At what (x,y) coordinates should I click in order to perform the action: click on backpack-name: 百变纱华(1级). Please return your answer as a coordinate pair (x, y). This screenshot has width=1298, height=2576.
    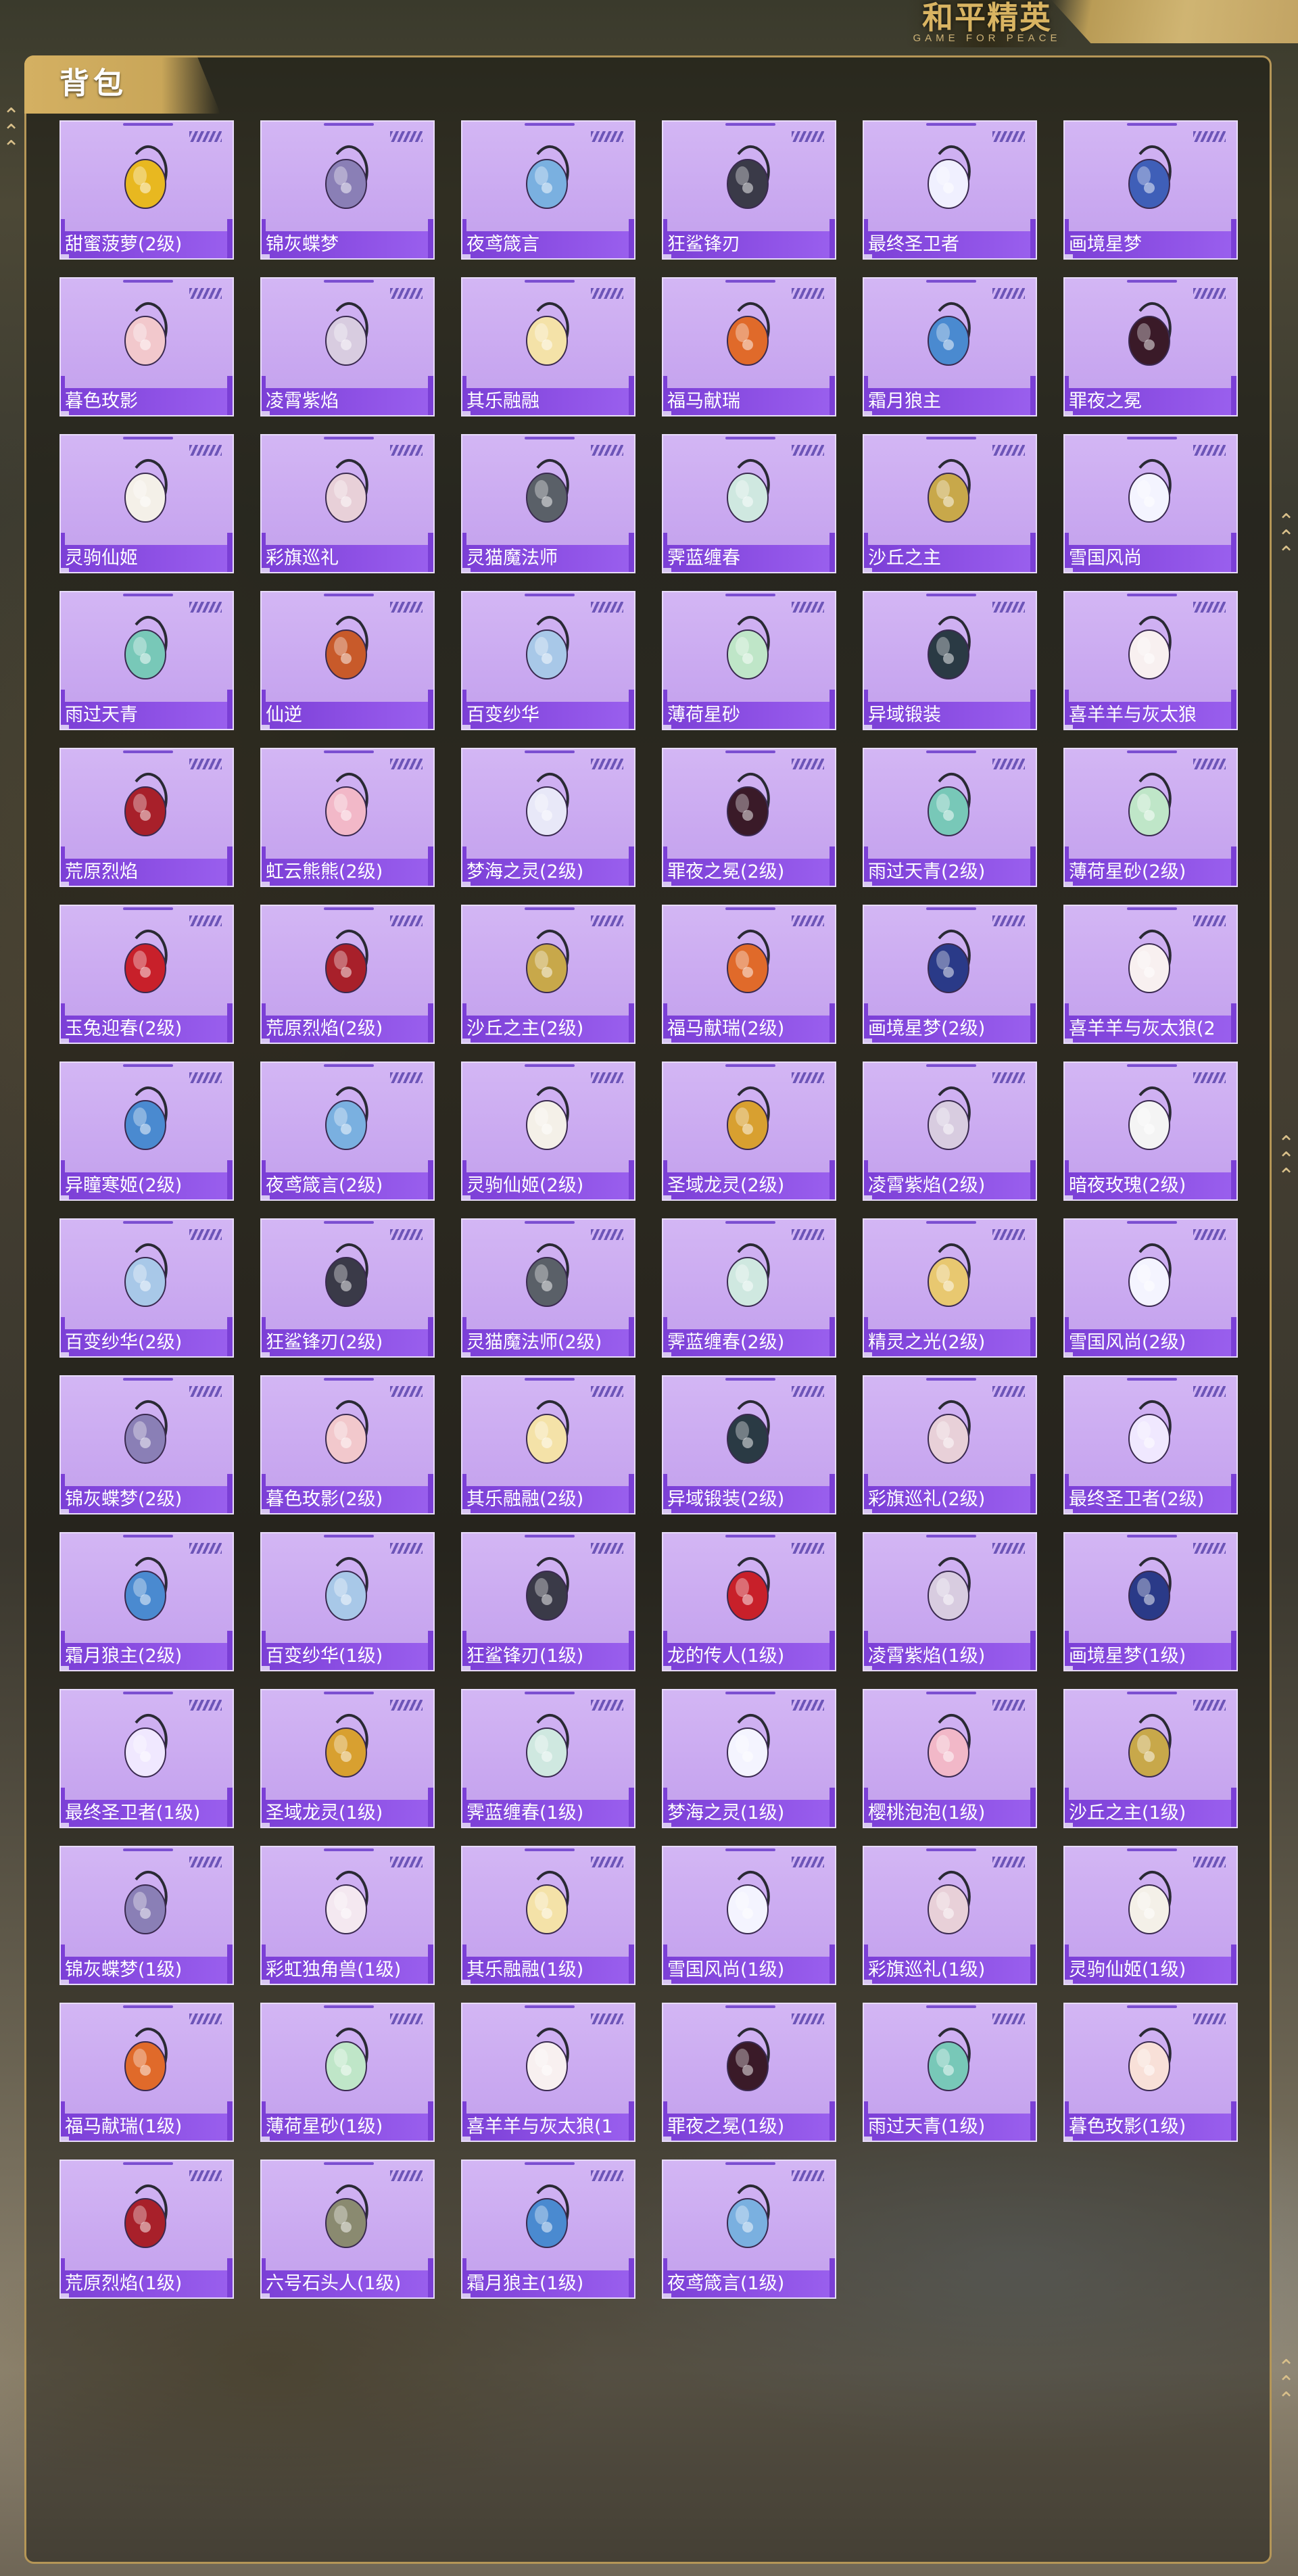
    Looking at the image, I should click on (324, 1656).